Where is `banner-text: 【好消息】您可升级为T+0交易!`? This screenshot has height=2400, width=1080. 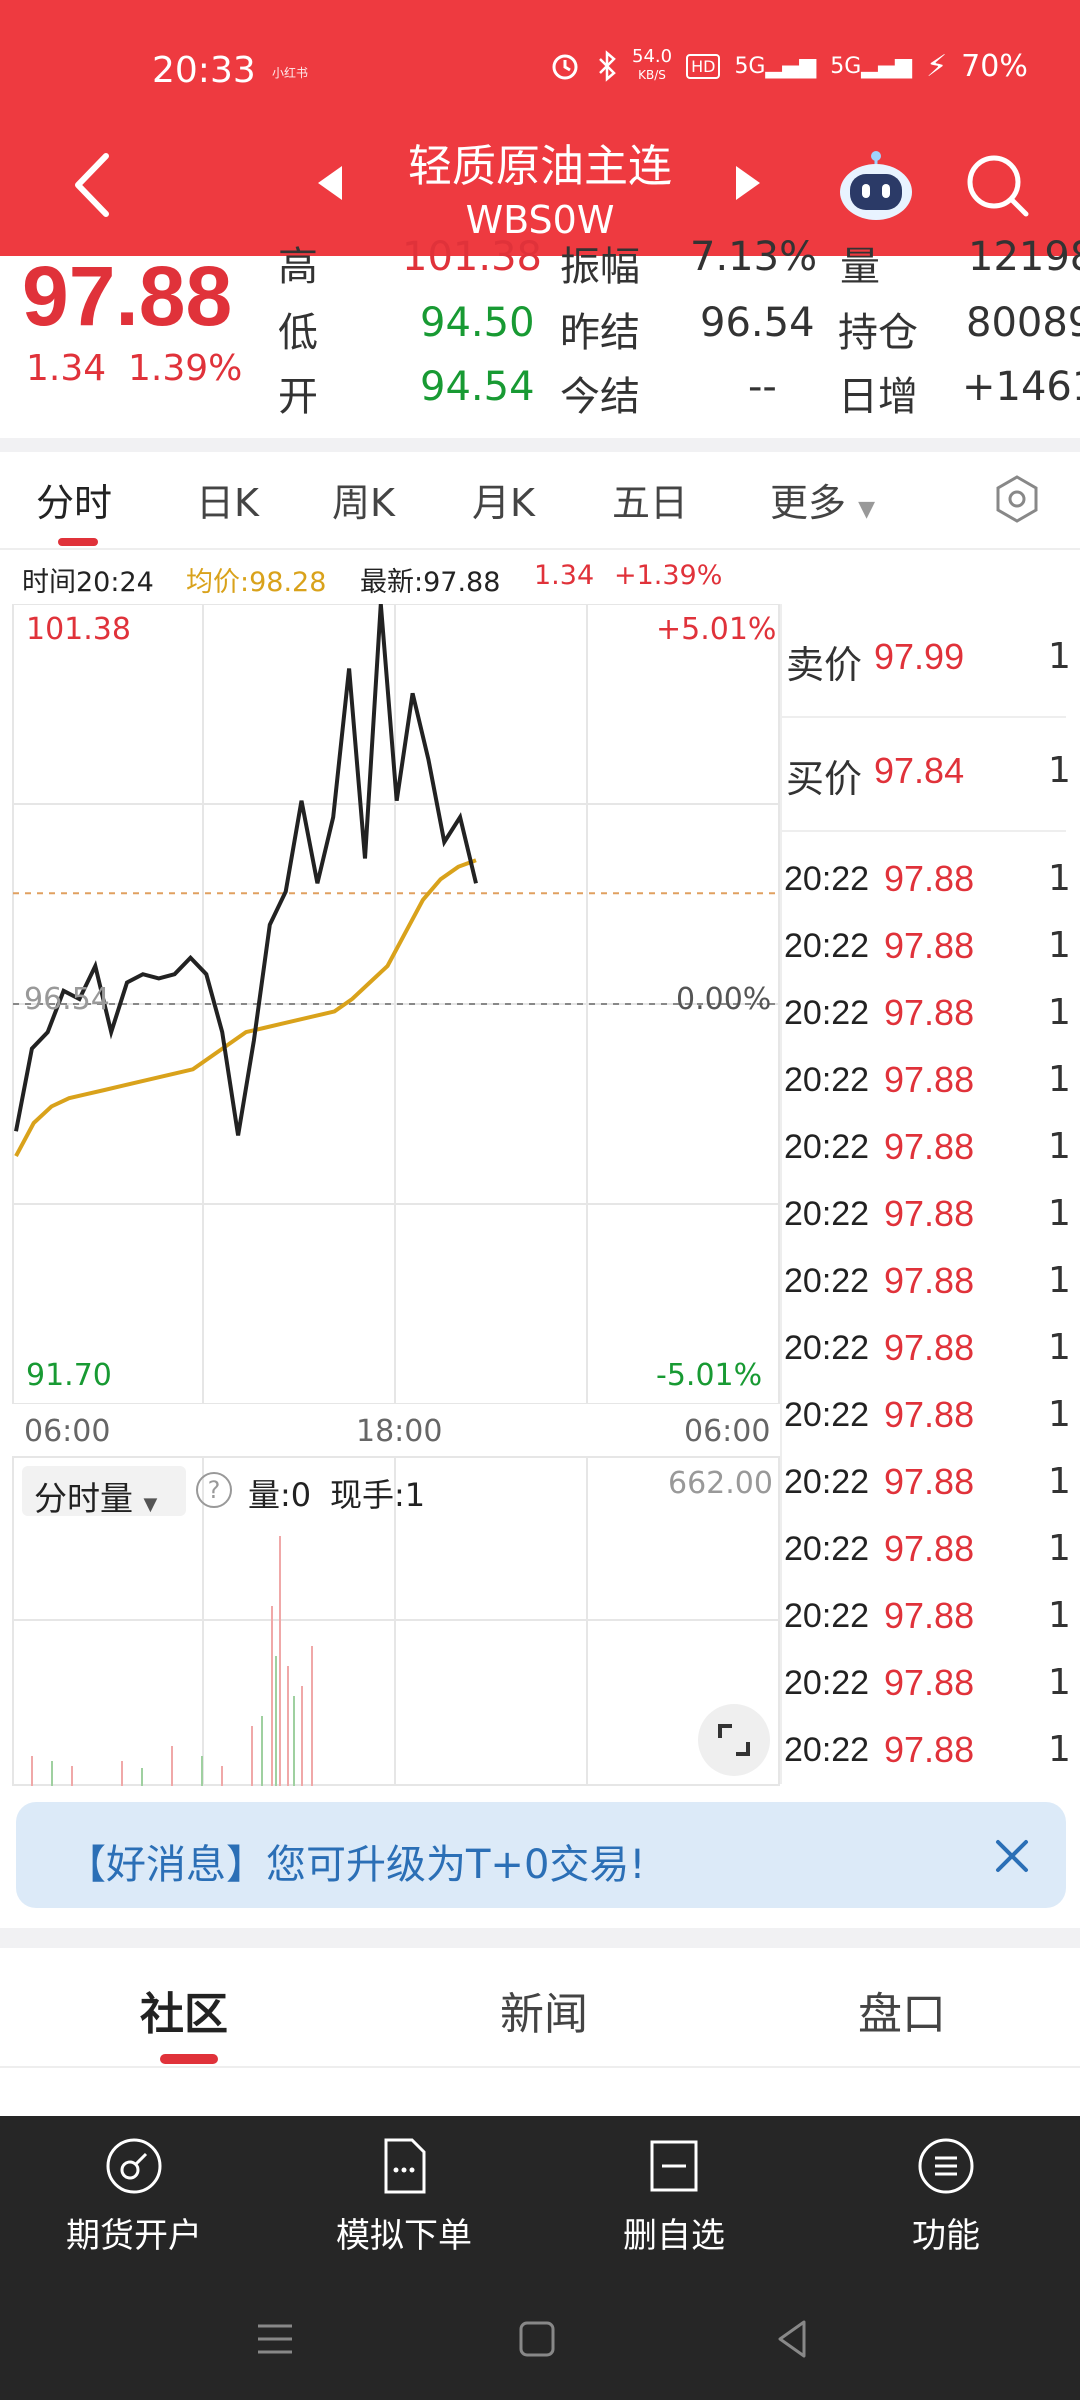
banner-text: 【好消息】您可升级为T+0交易! is located at coordinates (356, 1865).